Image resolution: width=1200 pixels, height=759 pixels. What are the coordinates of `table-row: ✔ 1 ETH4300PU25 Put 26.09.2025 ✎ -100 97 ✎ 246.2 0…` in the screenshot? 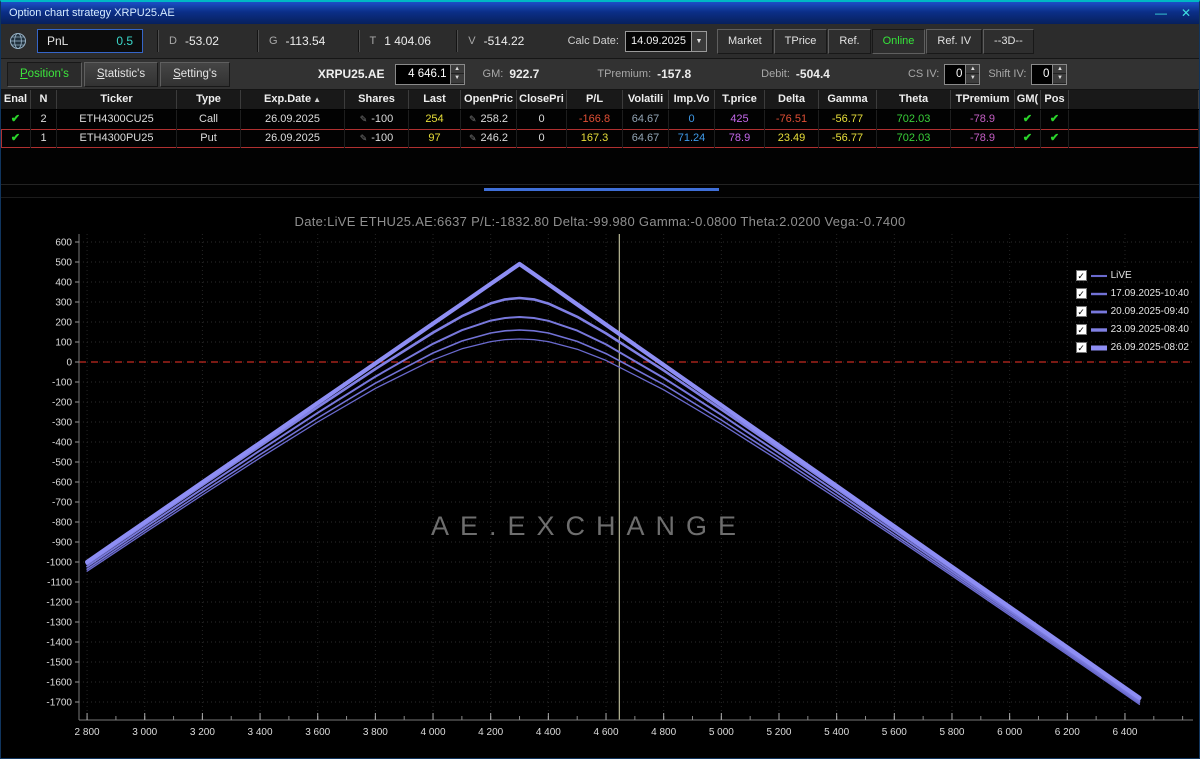 It's located at (600, 138).